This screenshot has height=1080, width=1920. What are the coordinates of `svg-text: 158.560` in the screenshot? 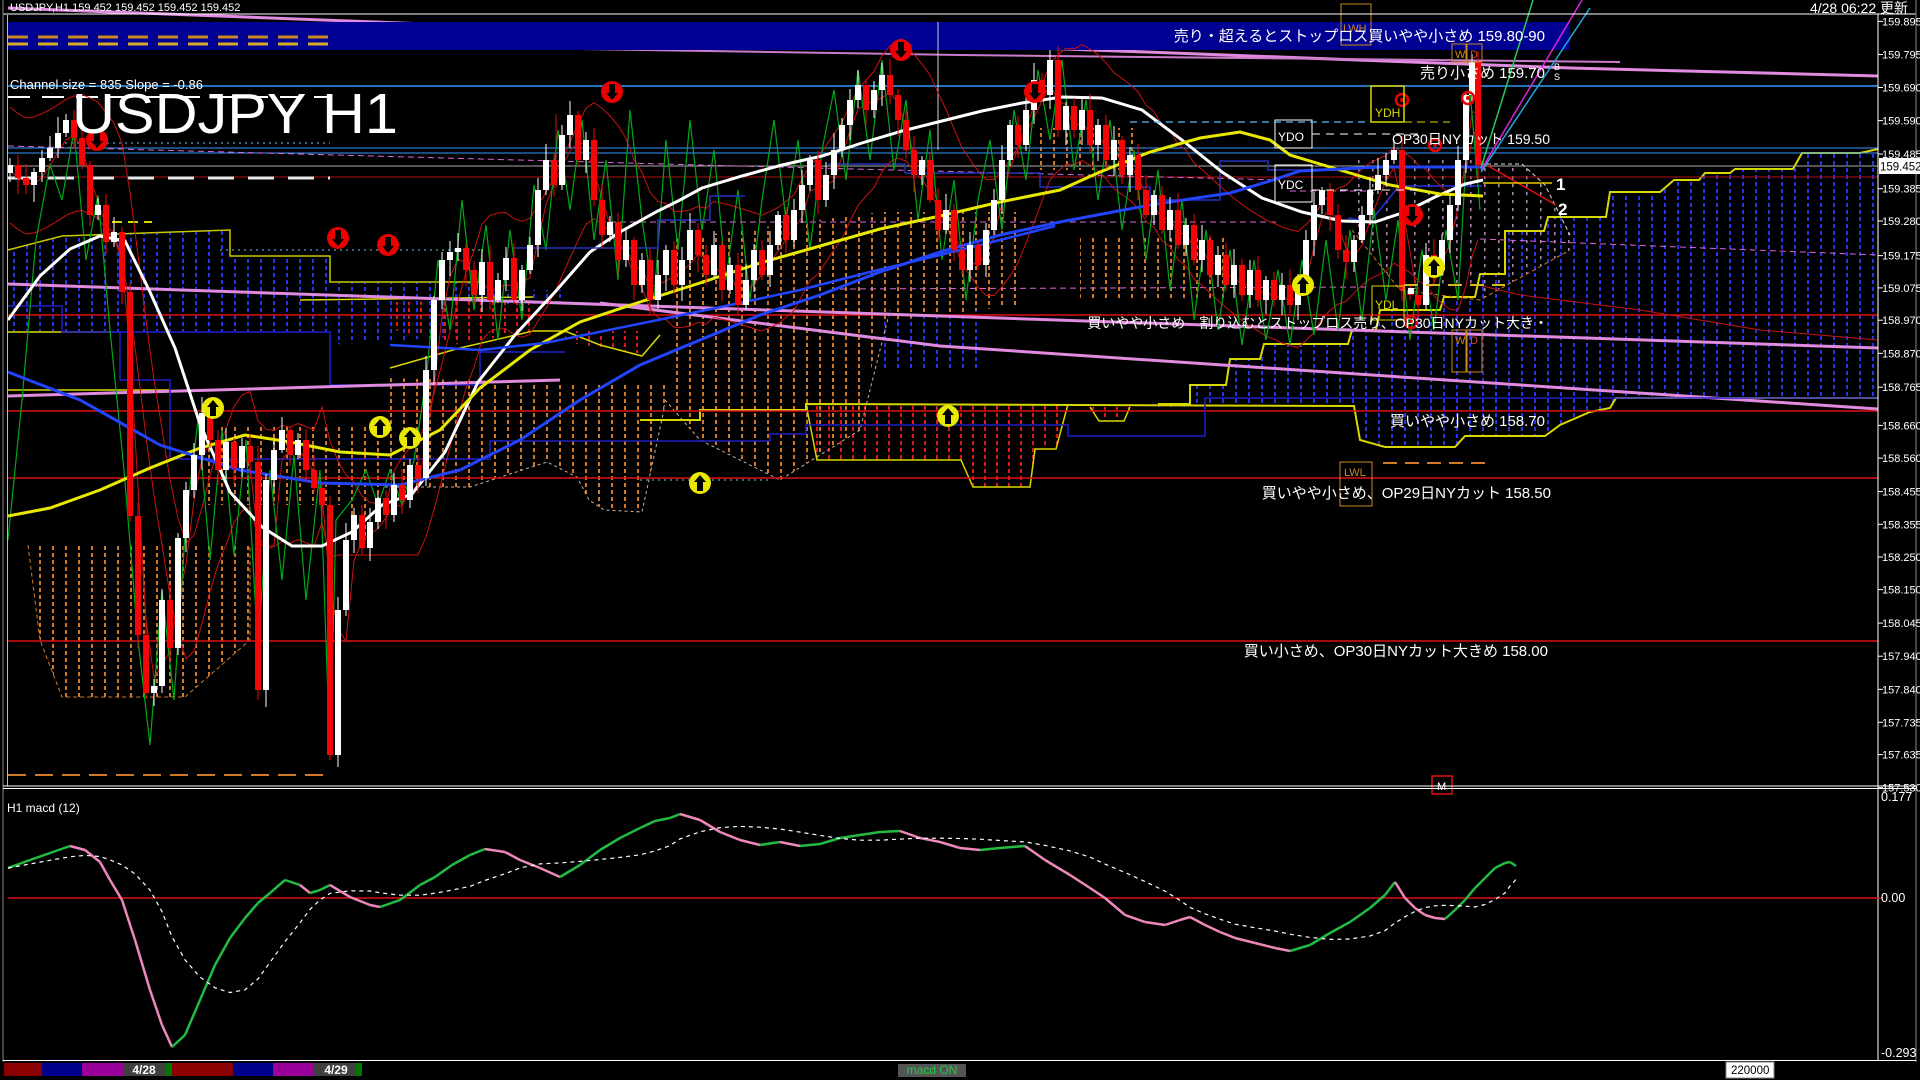 It's located at (1901, 459).